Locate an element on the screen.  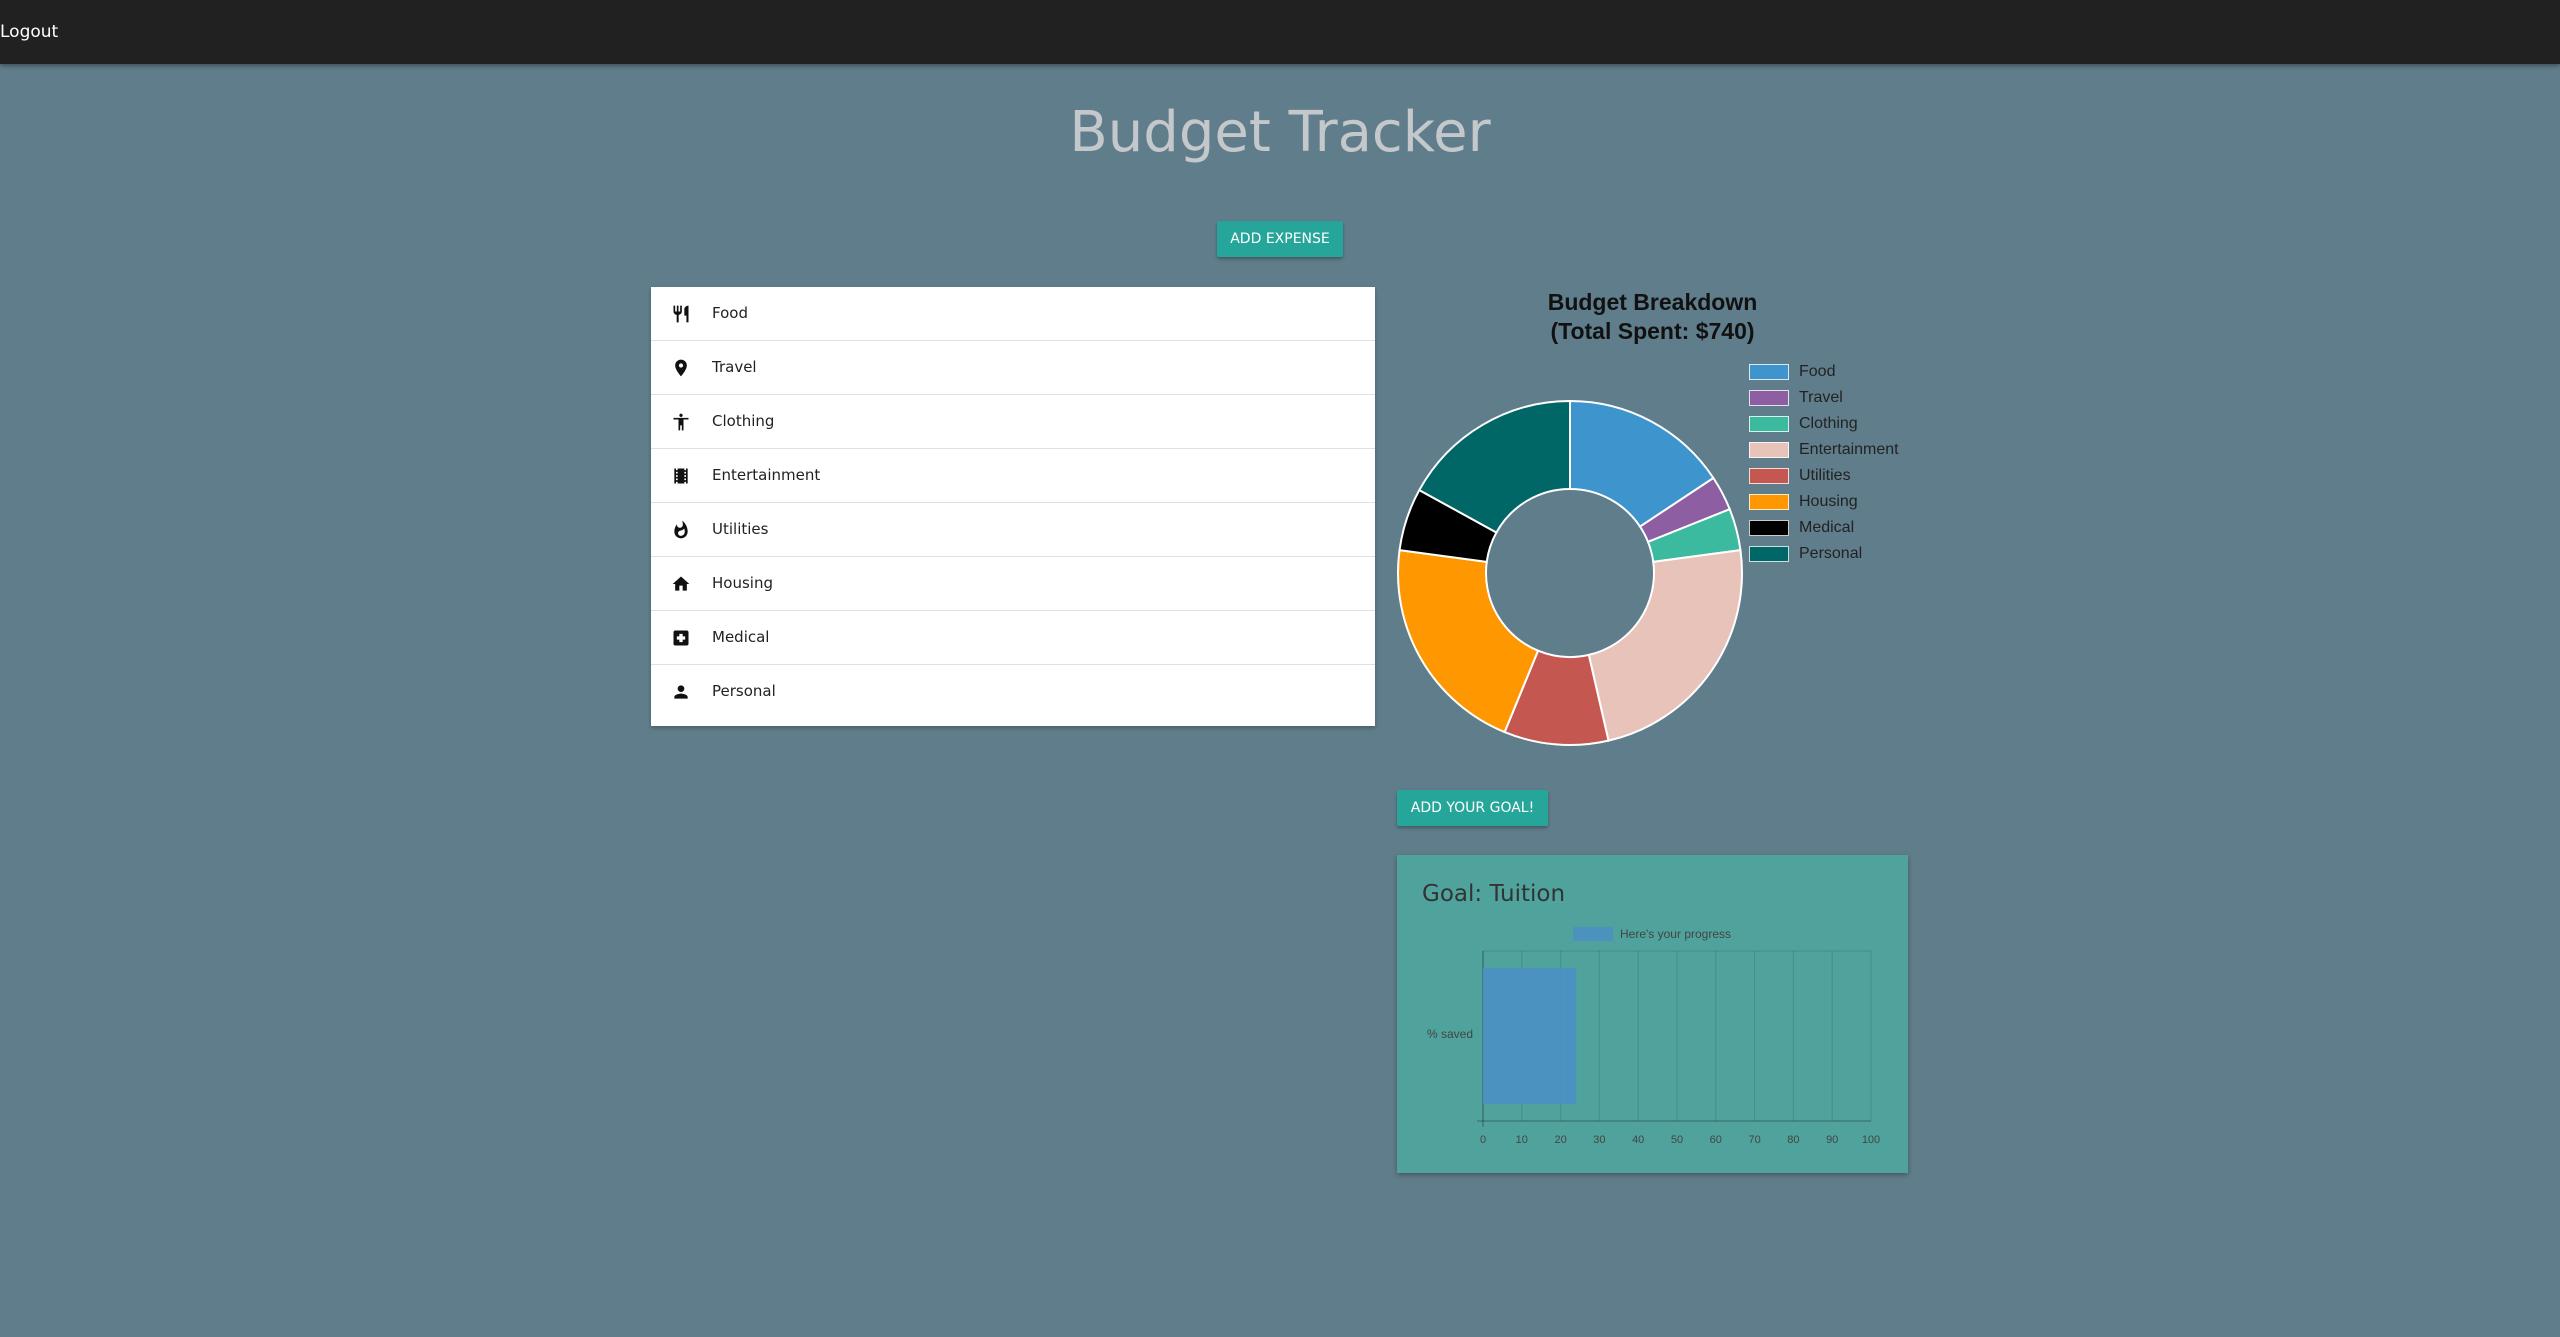
list-item-travel: Travel is located at coordinates (1013, 368).